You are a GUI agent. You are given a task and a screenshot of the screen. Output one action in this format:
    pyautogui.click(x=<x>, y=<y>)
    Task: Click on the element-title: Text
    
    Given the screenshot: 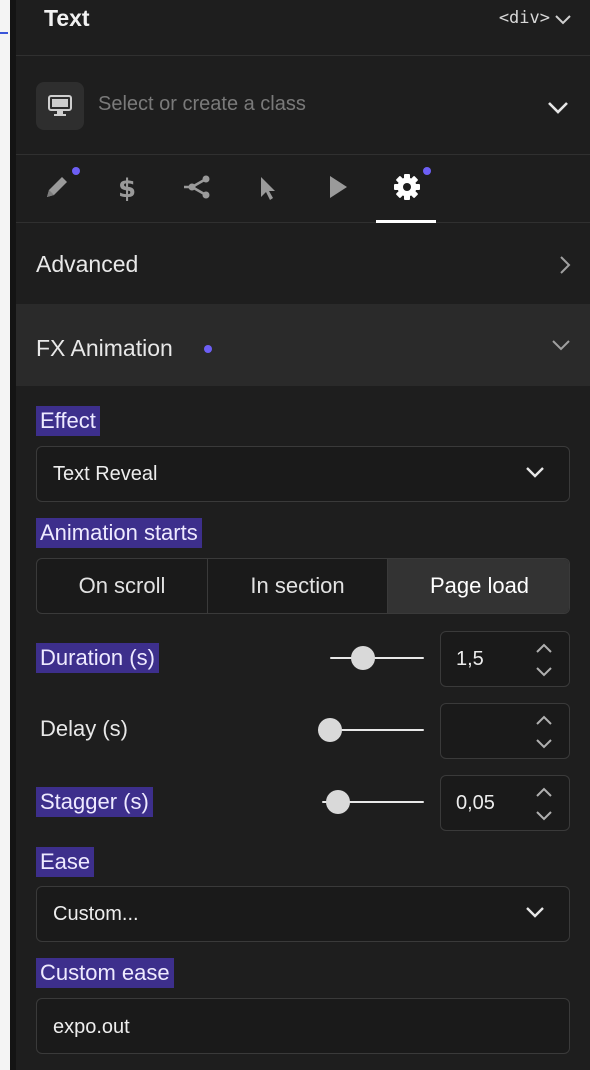 What is the action you would take?
    pyautogui.click(x=67, y=18)
    